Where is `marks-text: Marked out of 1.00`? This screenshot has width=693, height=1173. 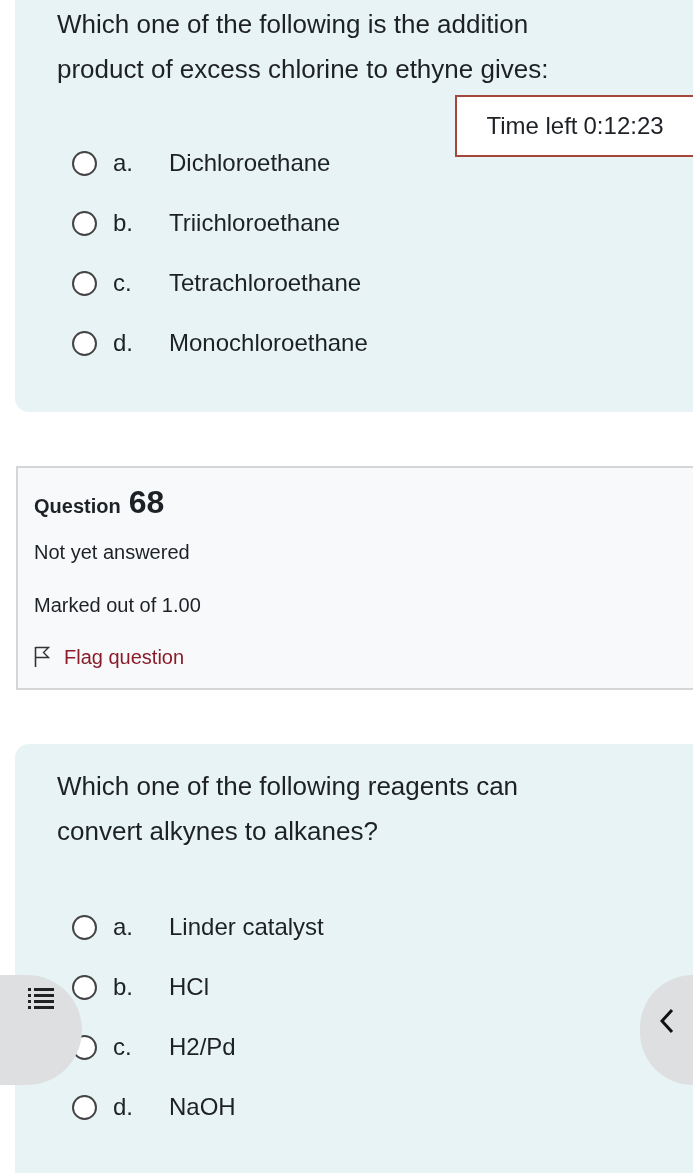 marks-text: Marked out of 1.00 is located at coordinates (118, 605).